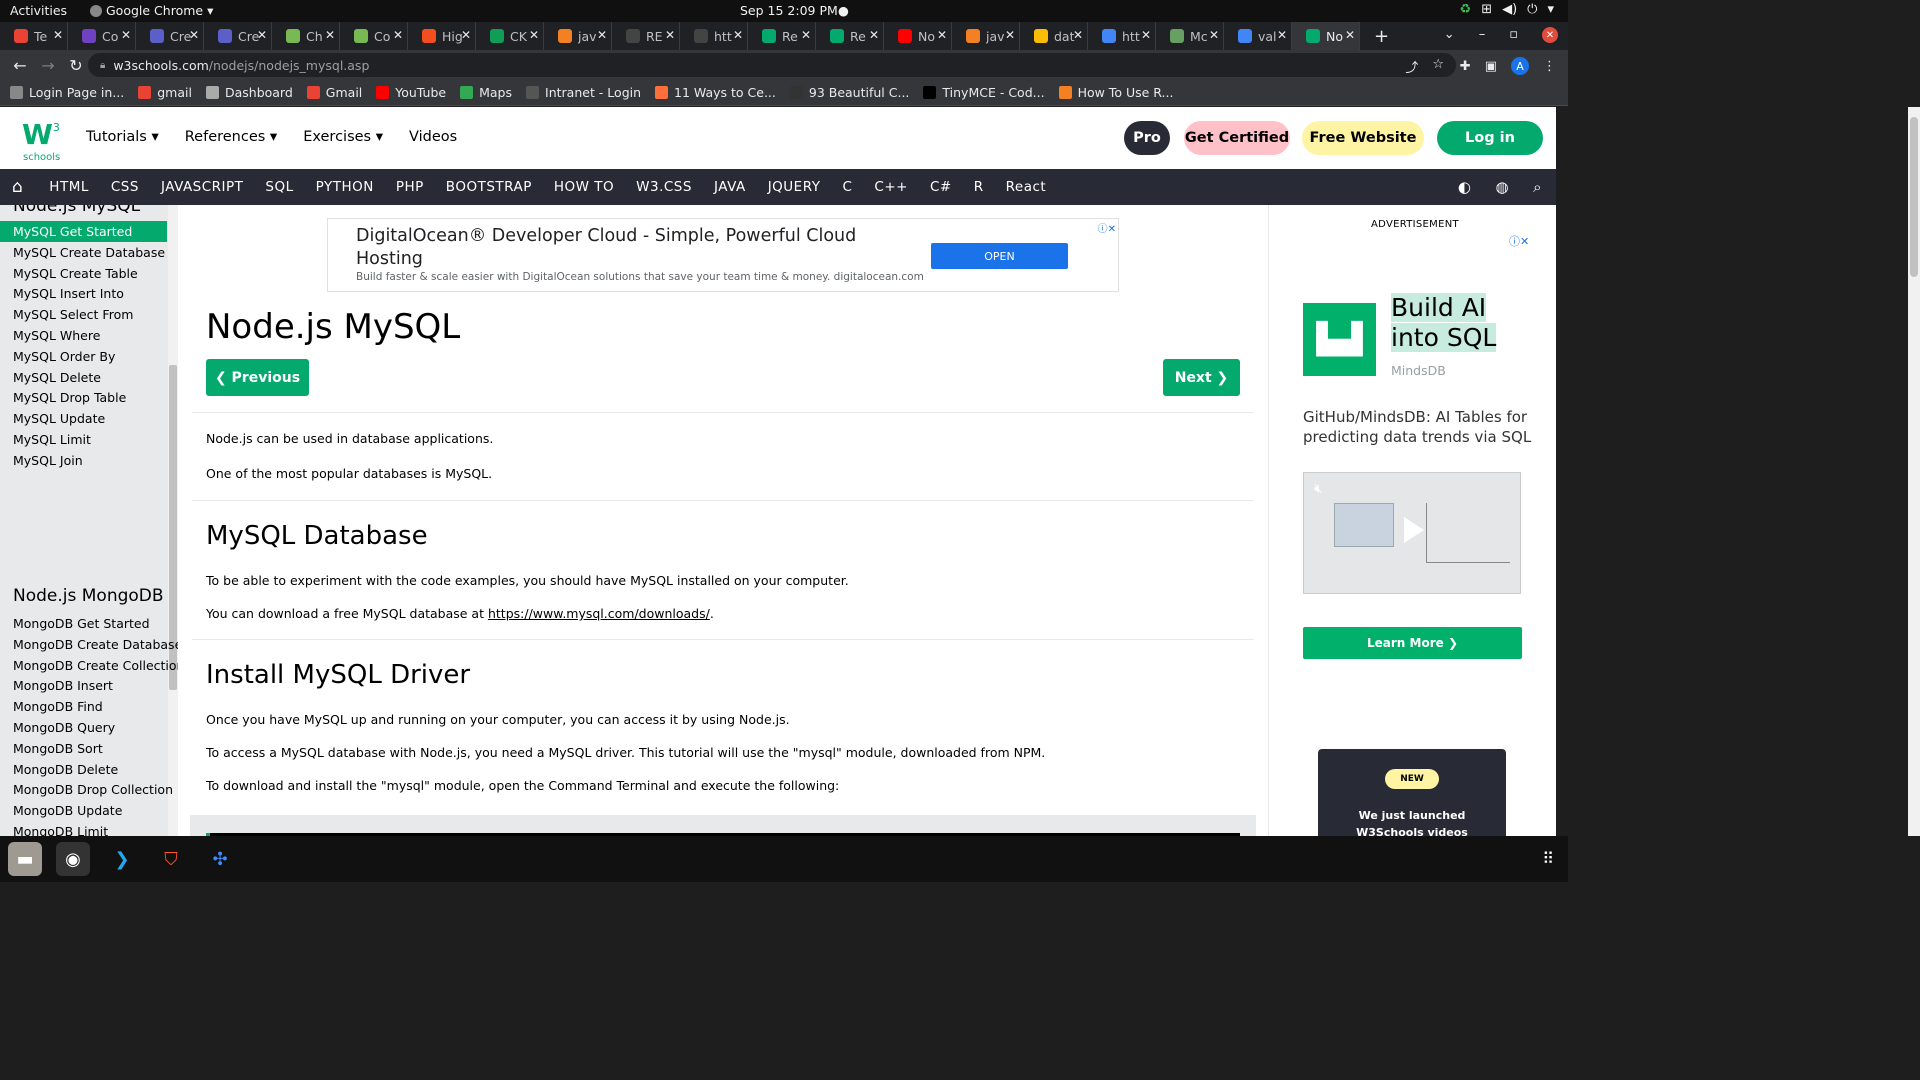 The image size is (1920, 1080). Describe the element at coordinates (1339, 339) in the screenshot. I see `mindsdb-logo-icon: ▙▟` at that location.